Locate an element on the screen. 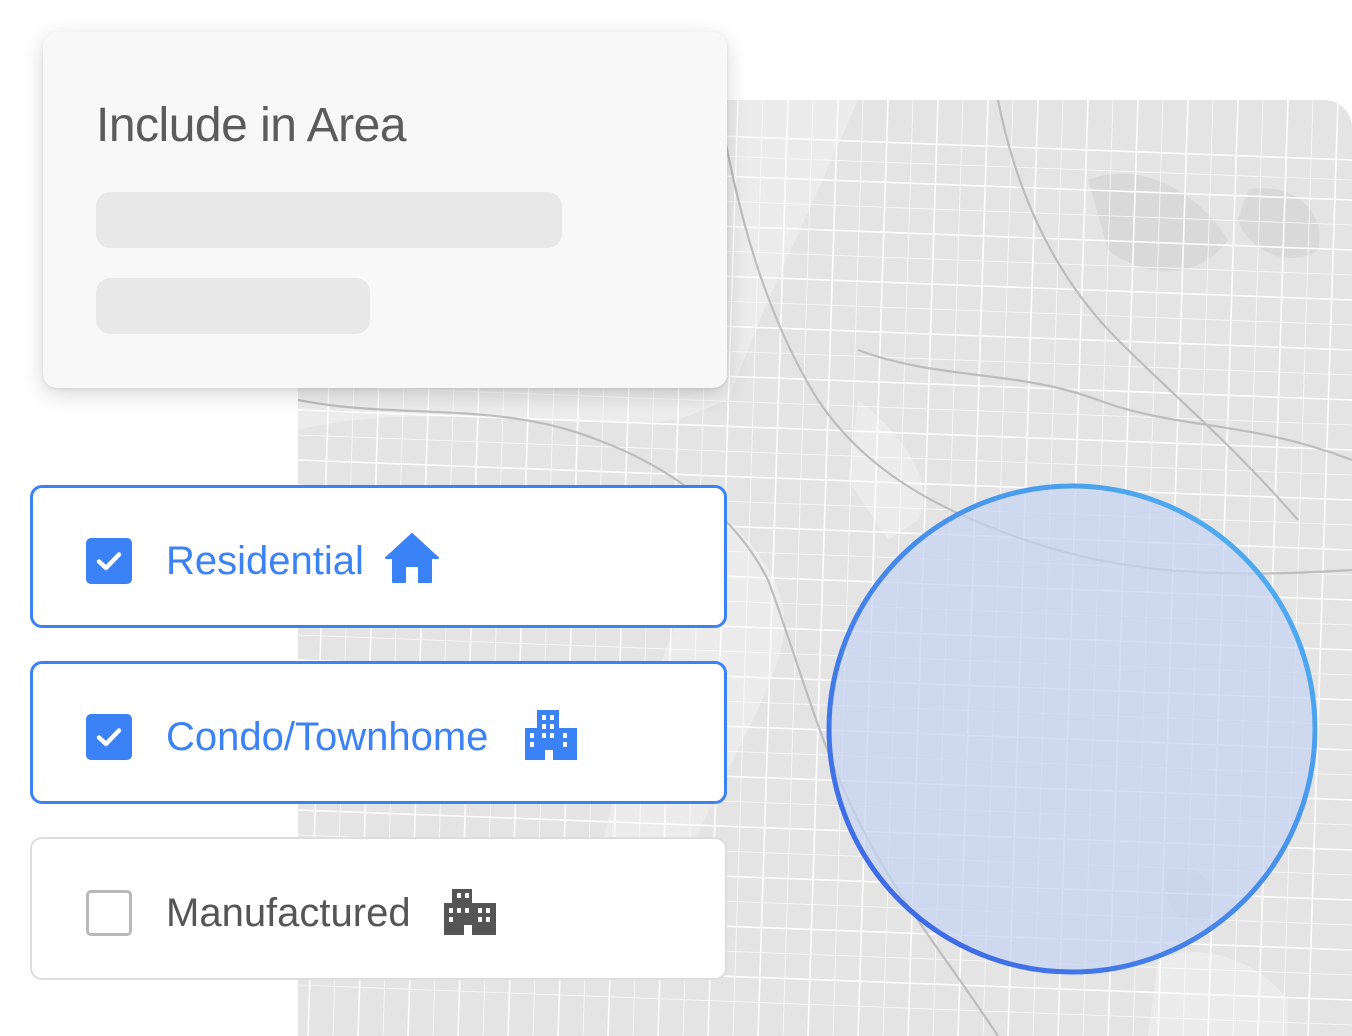 The image size is (1352, 1036). option-manufactured: Manufactured is located at coordinates (378, 908).